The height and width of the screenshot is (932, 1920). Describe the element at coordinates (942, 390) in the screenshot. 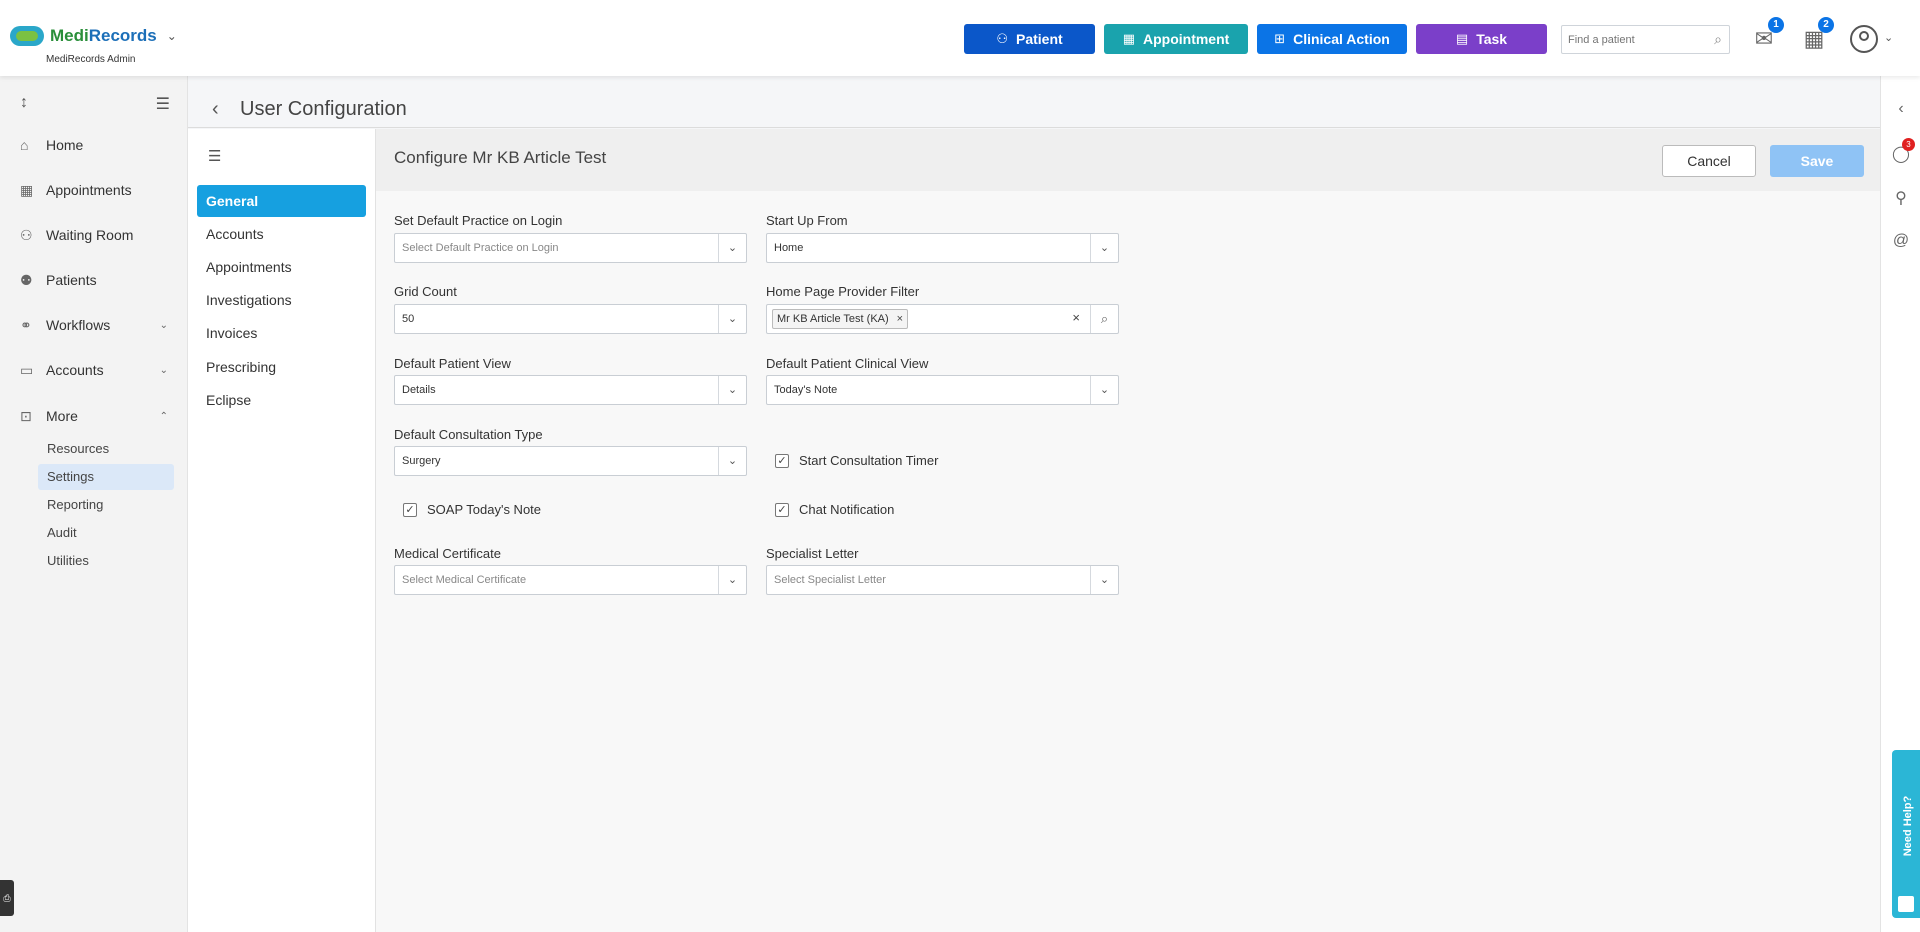

I see `clinical-view-select: Today's Note ⌄` at that location.